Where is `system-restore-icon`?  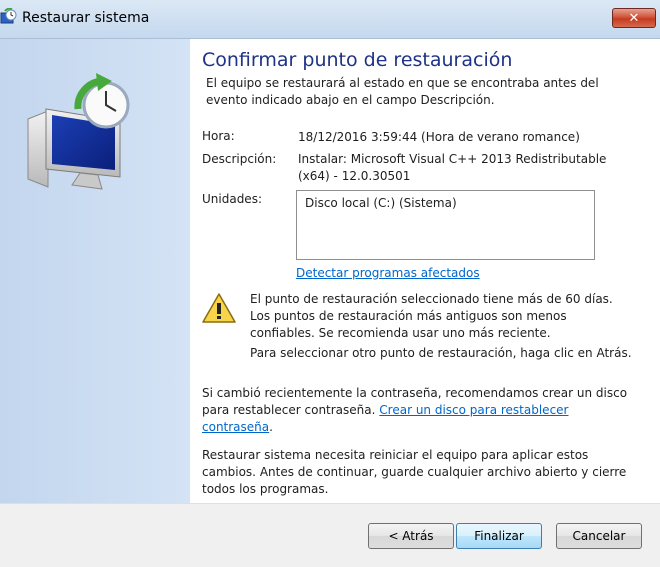 system-restore-icon is located at coordinates (8, 16).